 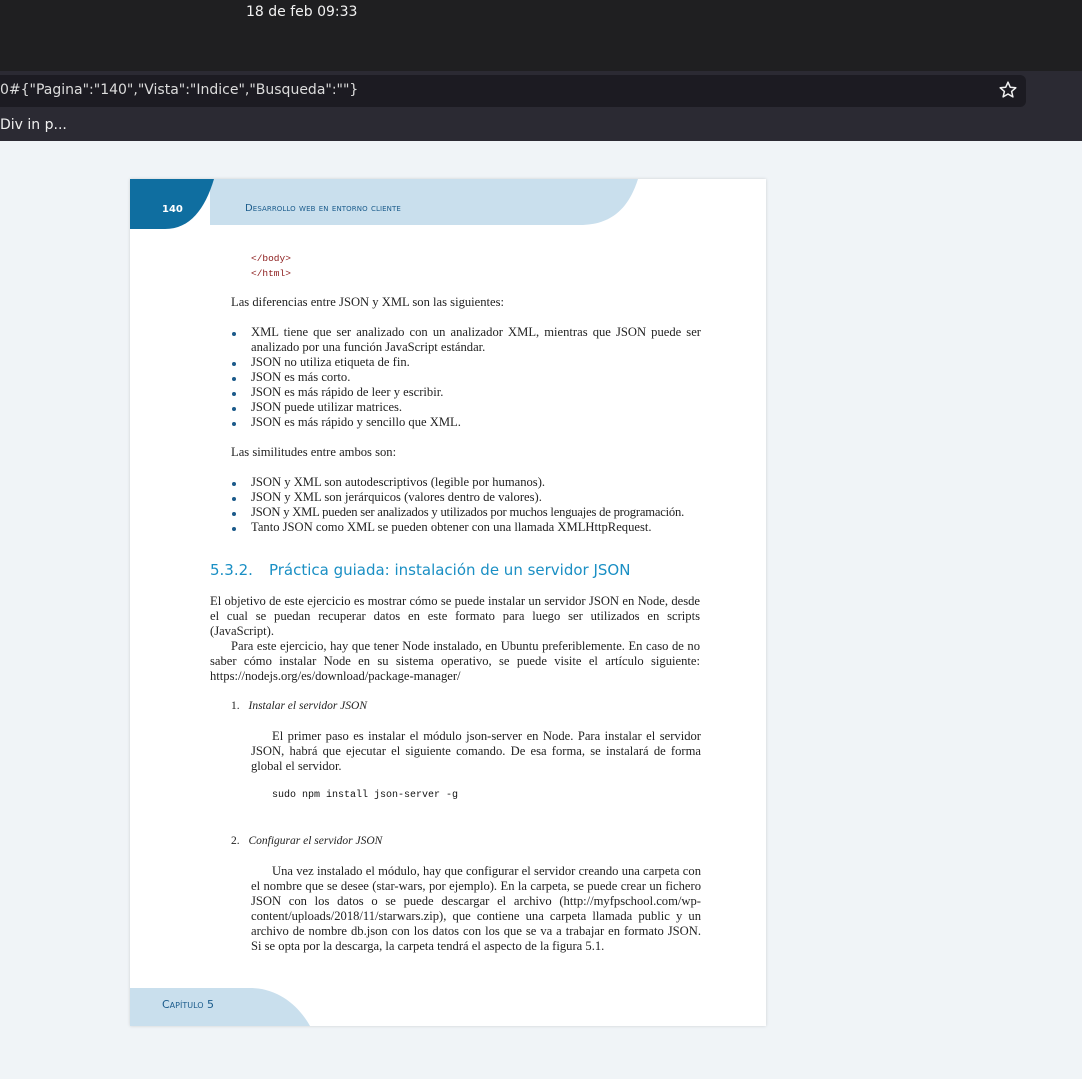 What do you see at coordinates (301, 377) in the screenshot?
I see `list-item: JSON es más corto.` at bounding box center [301, 377].